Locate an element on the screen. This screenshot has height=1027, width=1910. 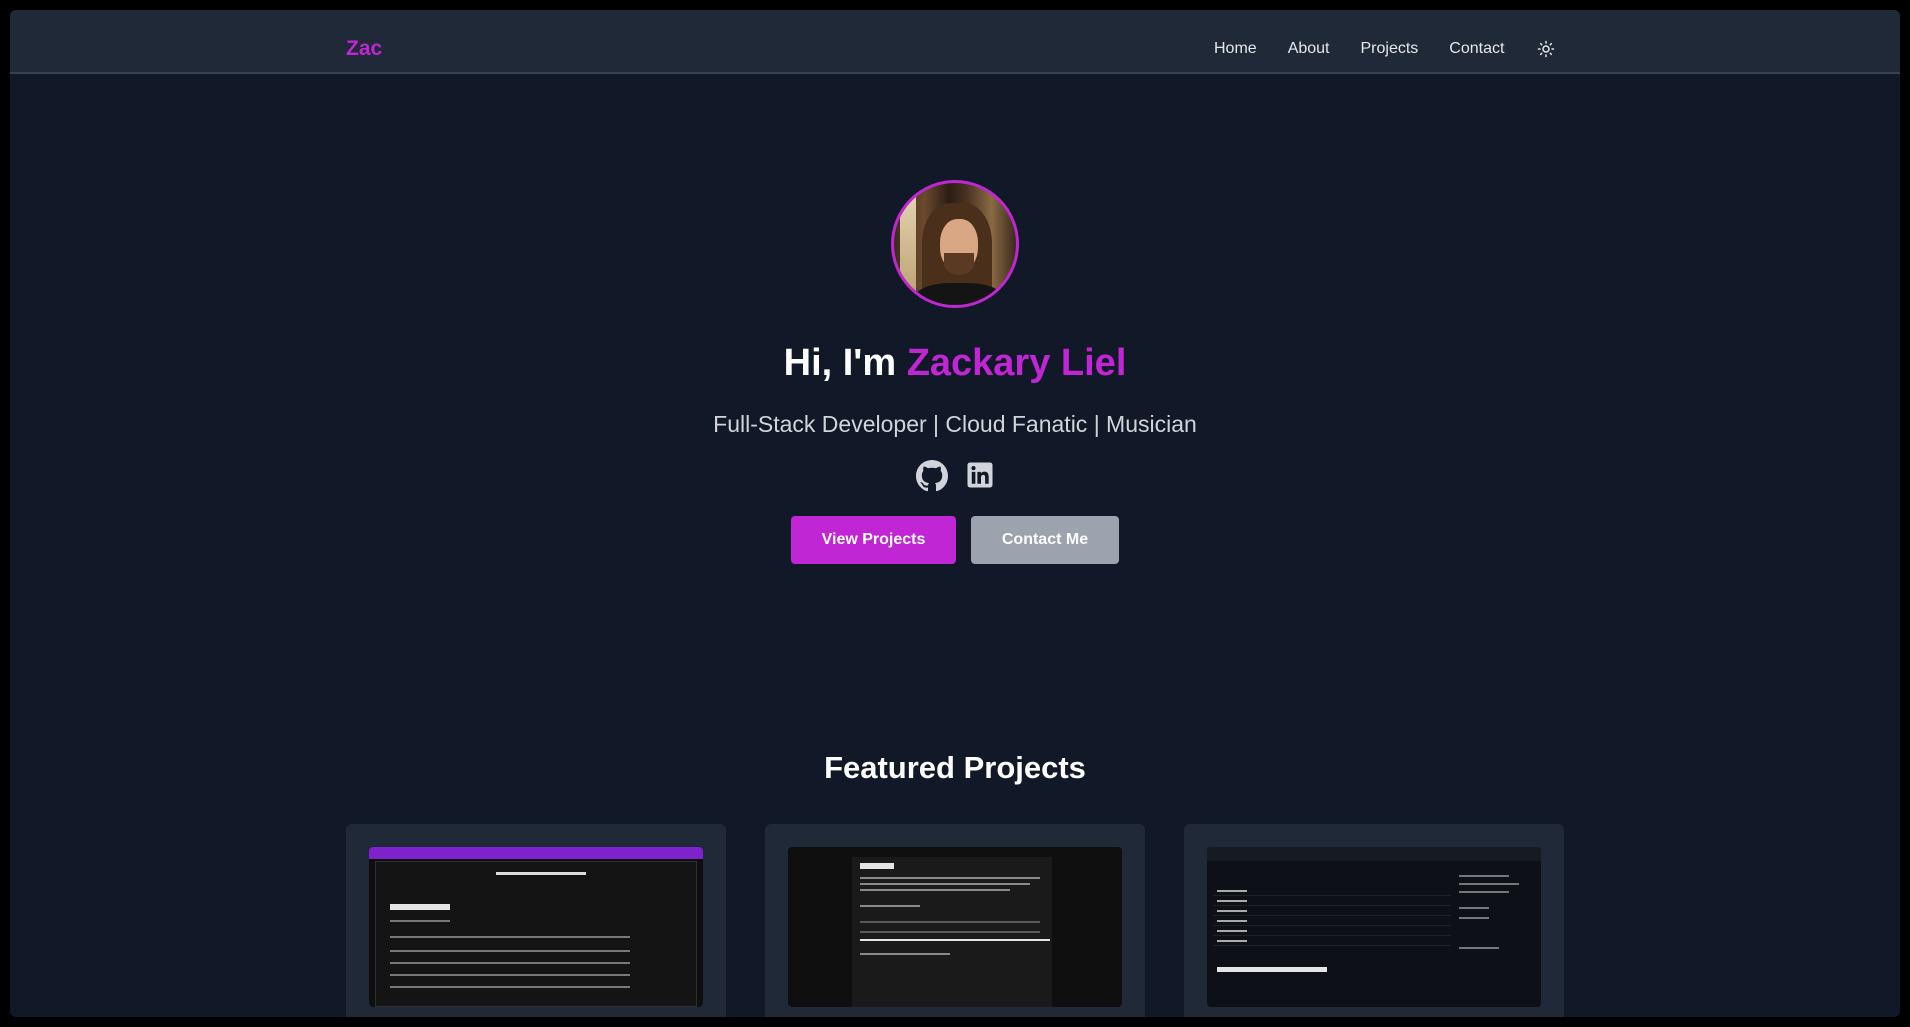
avatar is located at coordinates (955, 244).